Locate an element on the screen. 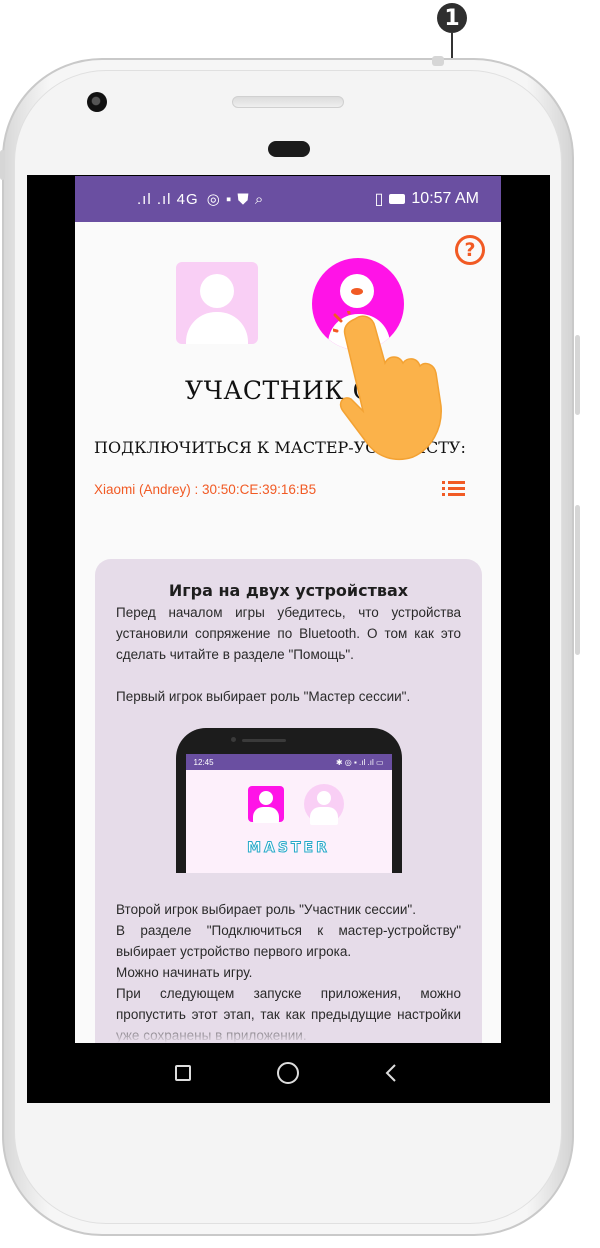  front-camera-icon is located at coordinates (97, 102).